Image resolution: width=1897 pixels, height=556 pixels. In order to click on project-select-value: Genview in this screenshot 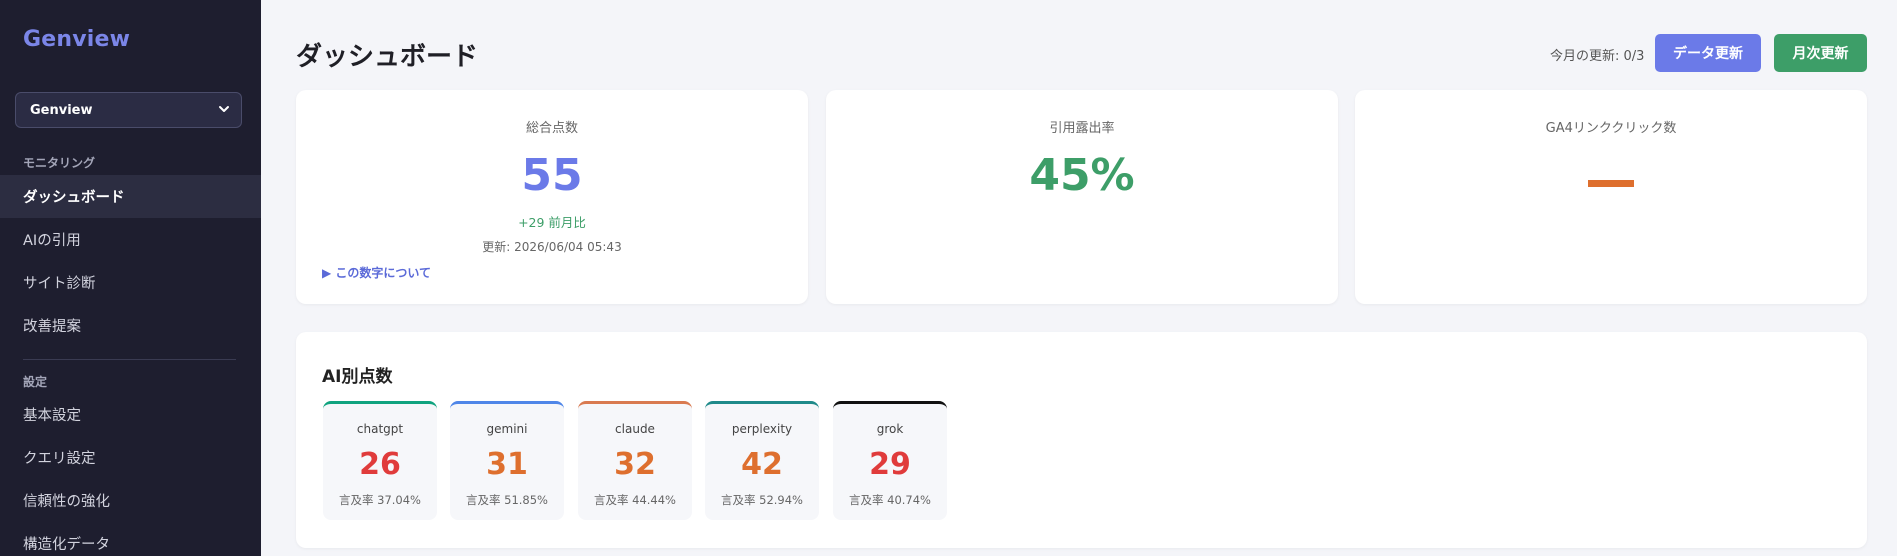, I will do `click(61, 110)`.